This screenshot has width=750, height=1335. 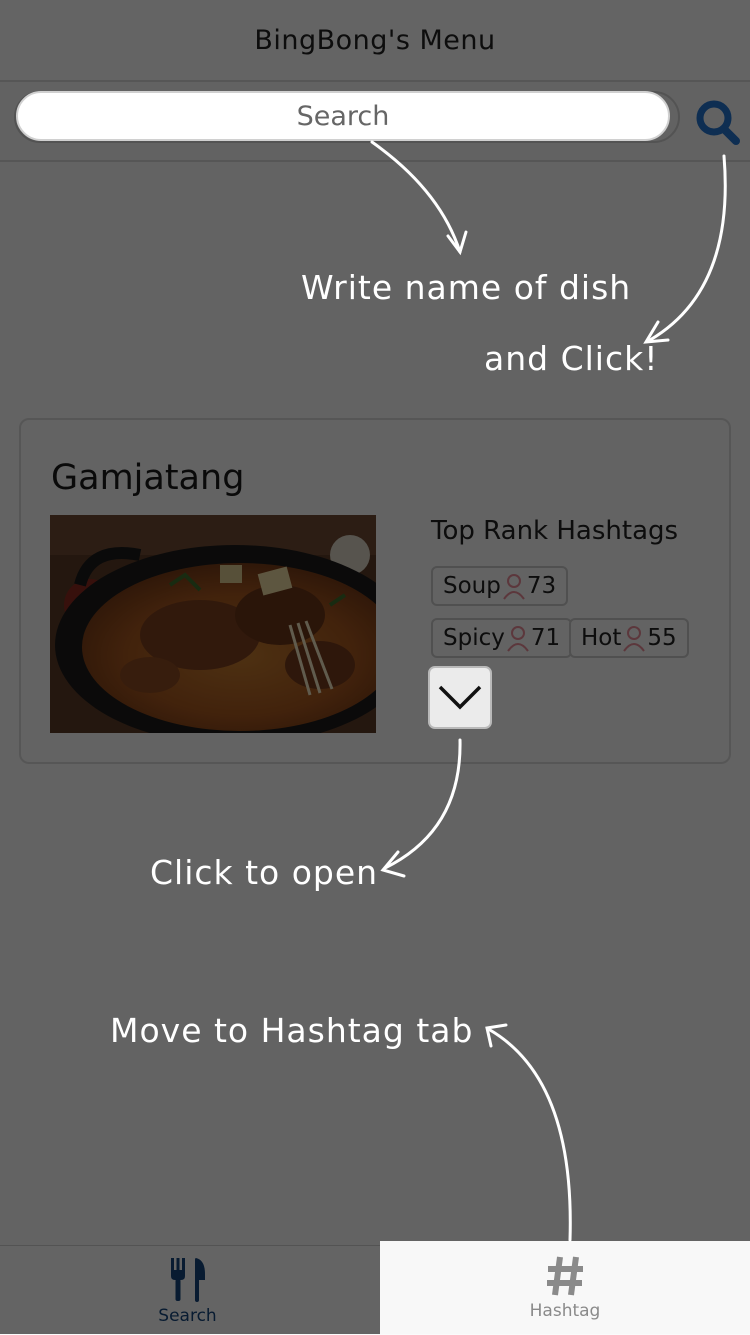 I want to click on hashtag-chip-soup: Soup 73, so click(x=500, y=586).